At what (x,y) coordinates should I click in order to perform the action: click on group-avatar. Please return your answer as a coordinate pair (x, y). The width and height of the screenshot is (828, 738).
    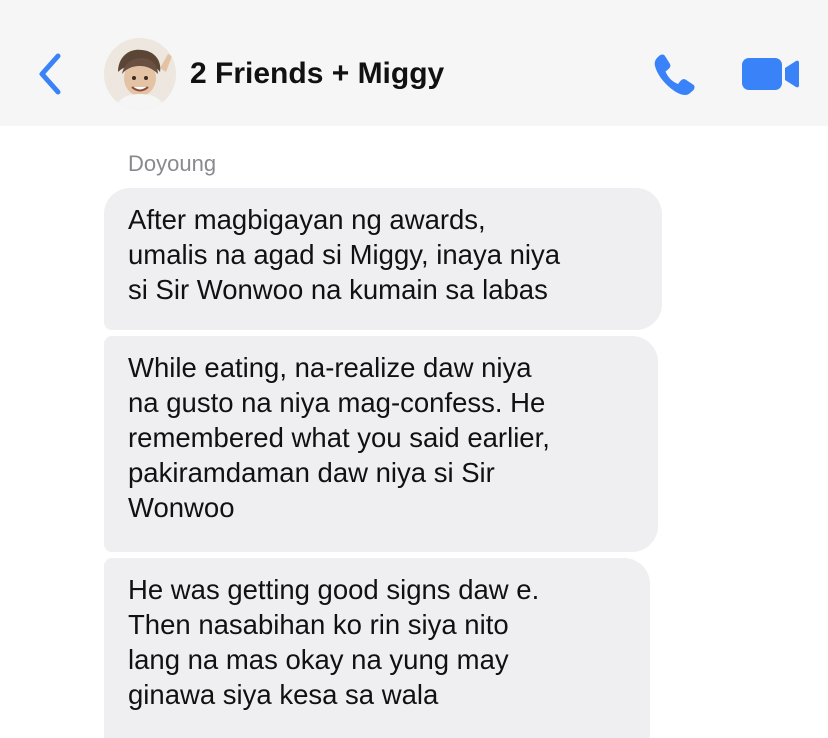
    Looking at the image, I should click on (140, 74).